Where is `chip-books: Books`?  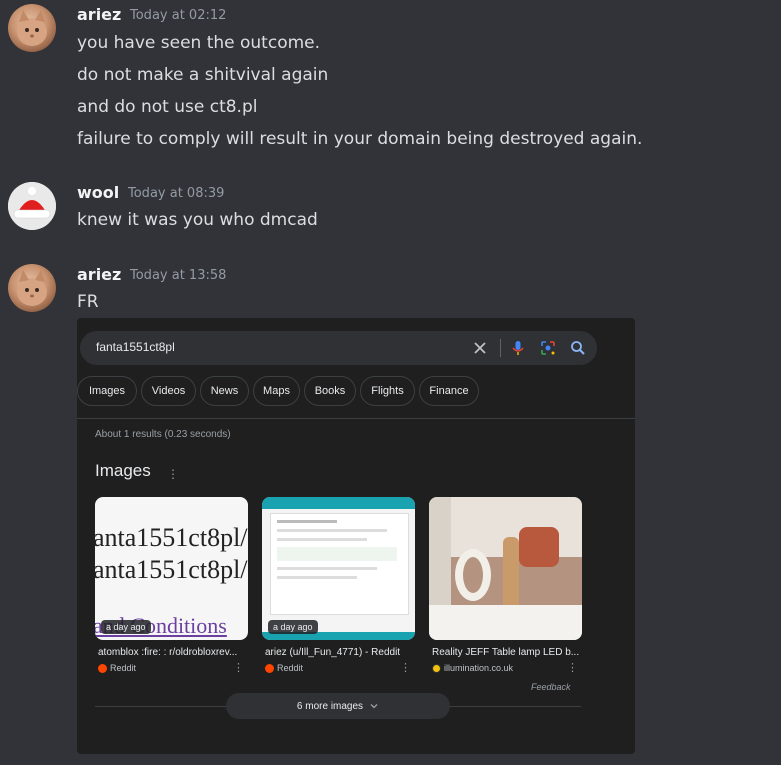
chip-books: Books is located at coordinates (330, 391).